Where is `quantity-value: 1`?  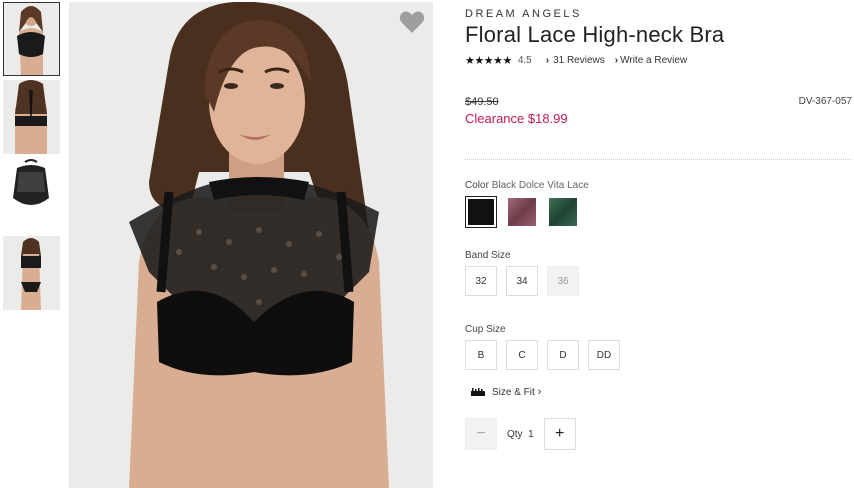 quantity-value: 1 is located at coordinates (531, 434).